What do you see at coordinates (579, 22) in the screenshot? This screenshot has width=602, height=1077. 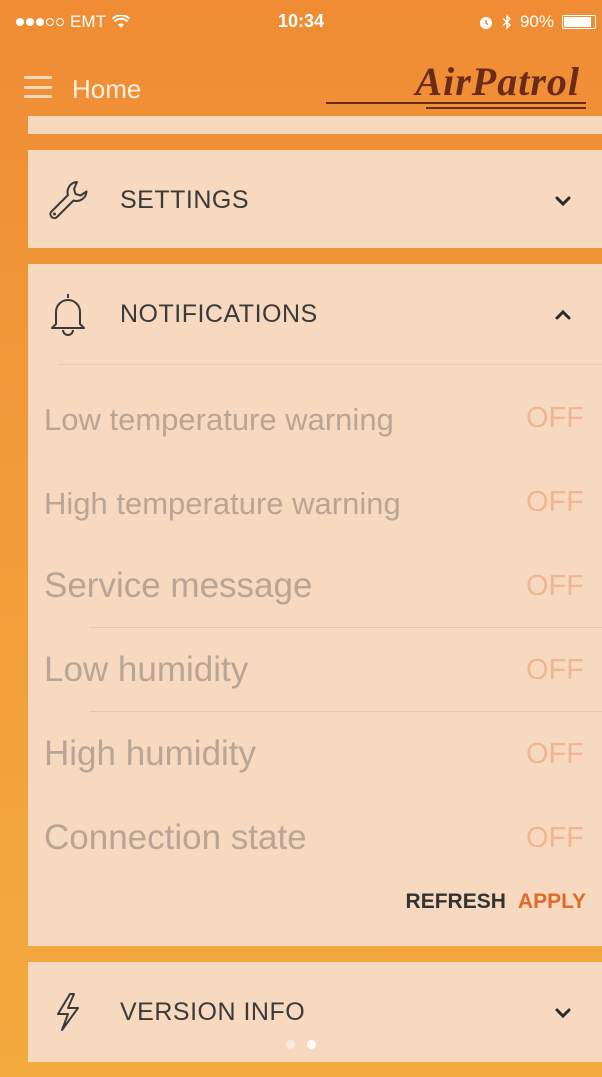 I see `battery-icon` at bounding box center [579, 22].